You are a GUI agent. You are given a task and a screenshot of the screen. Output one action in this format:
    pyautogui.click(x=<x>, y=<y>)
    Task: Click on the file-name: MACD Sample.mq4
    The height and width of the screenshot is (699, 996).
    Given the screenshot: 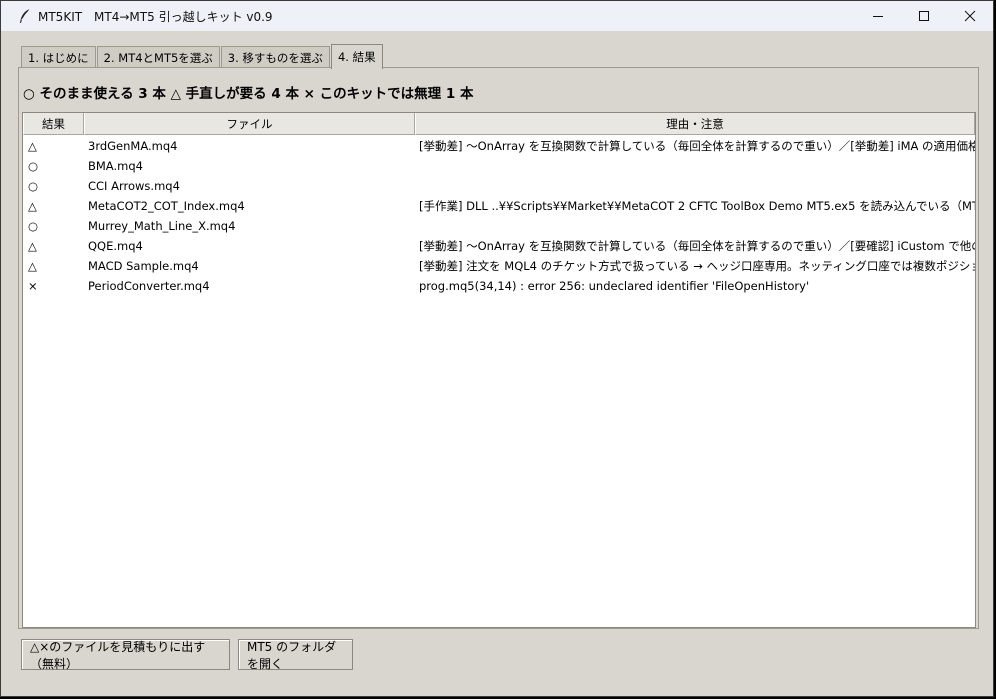 What is the action you would take?
    pyautogui.click(x=143, y=266)
    